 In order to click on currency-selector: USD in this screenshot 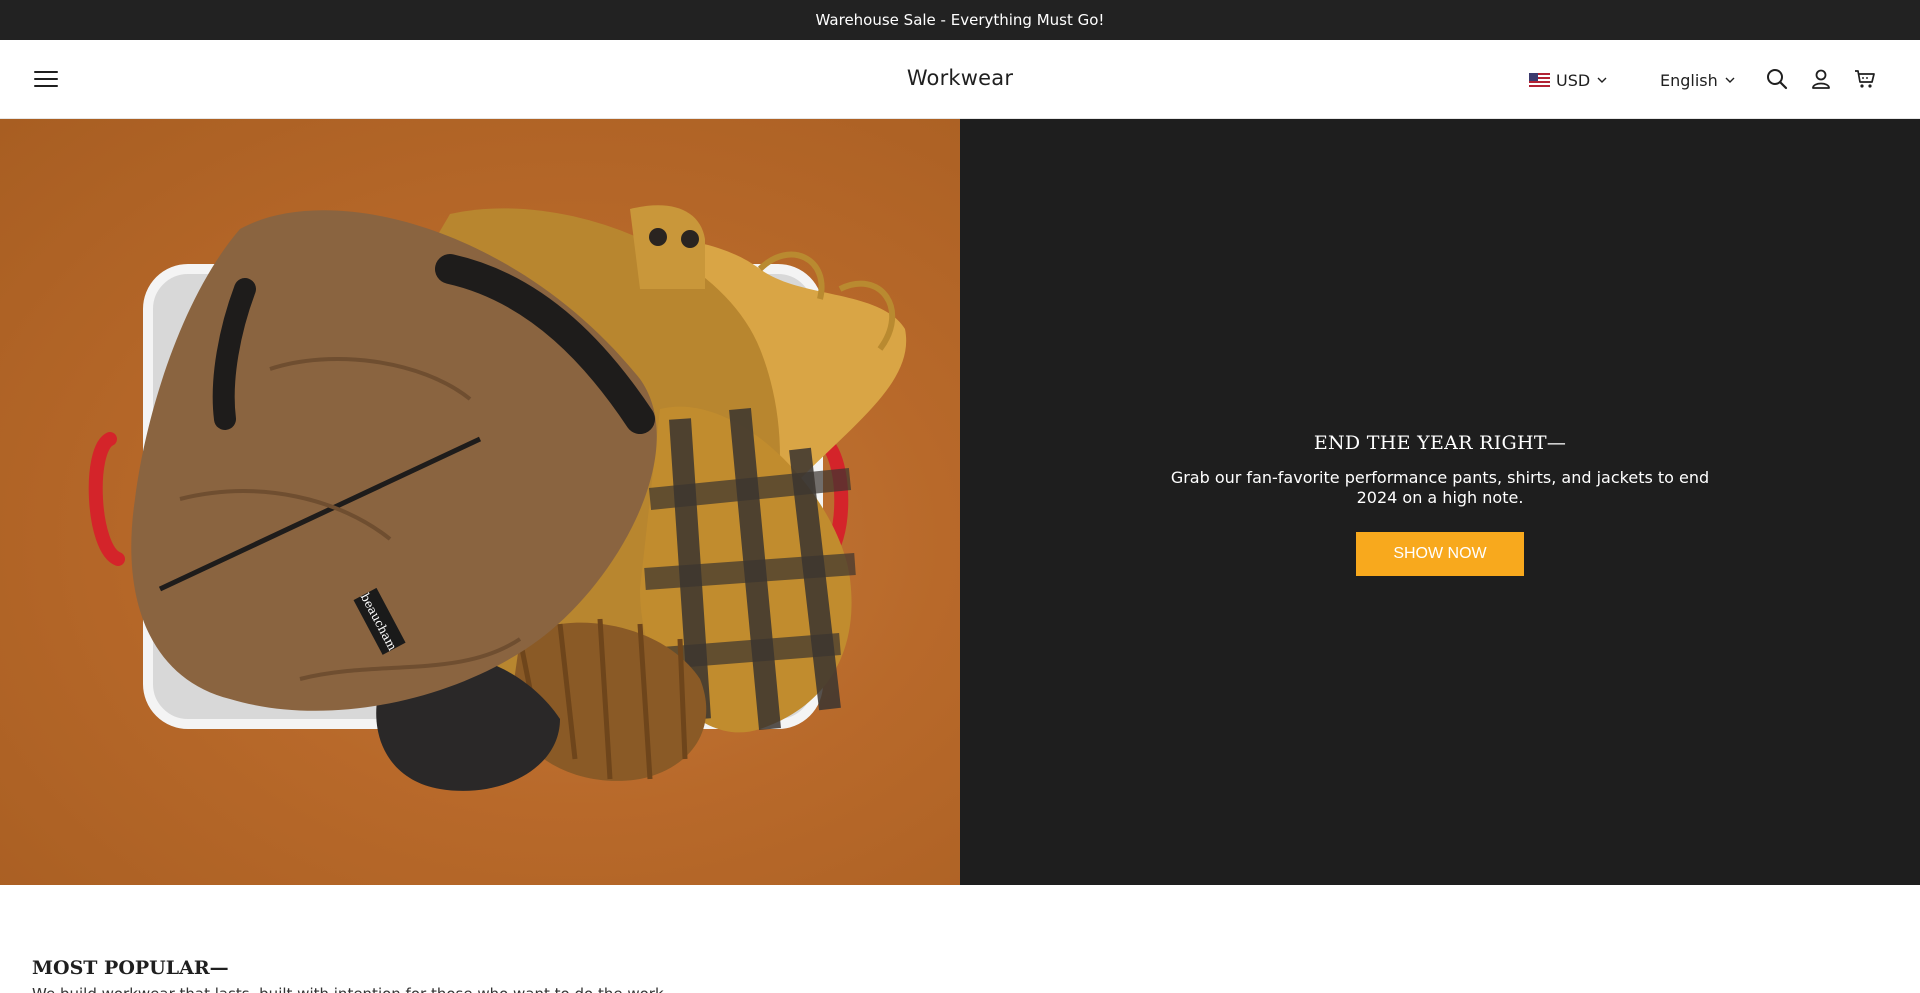, I will do `click(1568, 80)`.